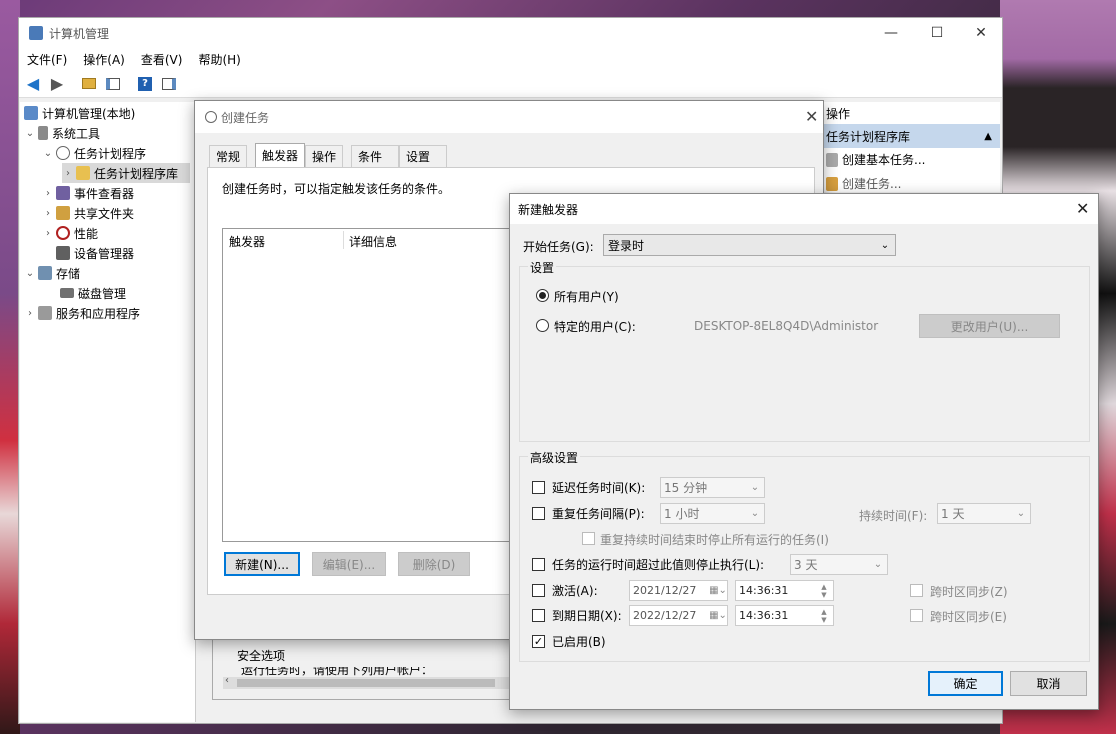  Describe the element at coordinates (62, 133) in the screenshot. I see `tree-item-system-tools: ⌄ 系统工具` at that location.